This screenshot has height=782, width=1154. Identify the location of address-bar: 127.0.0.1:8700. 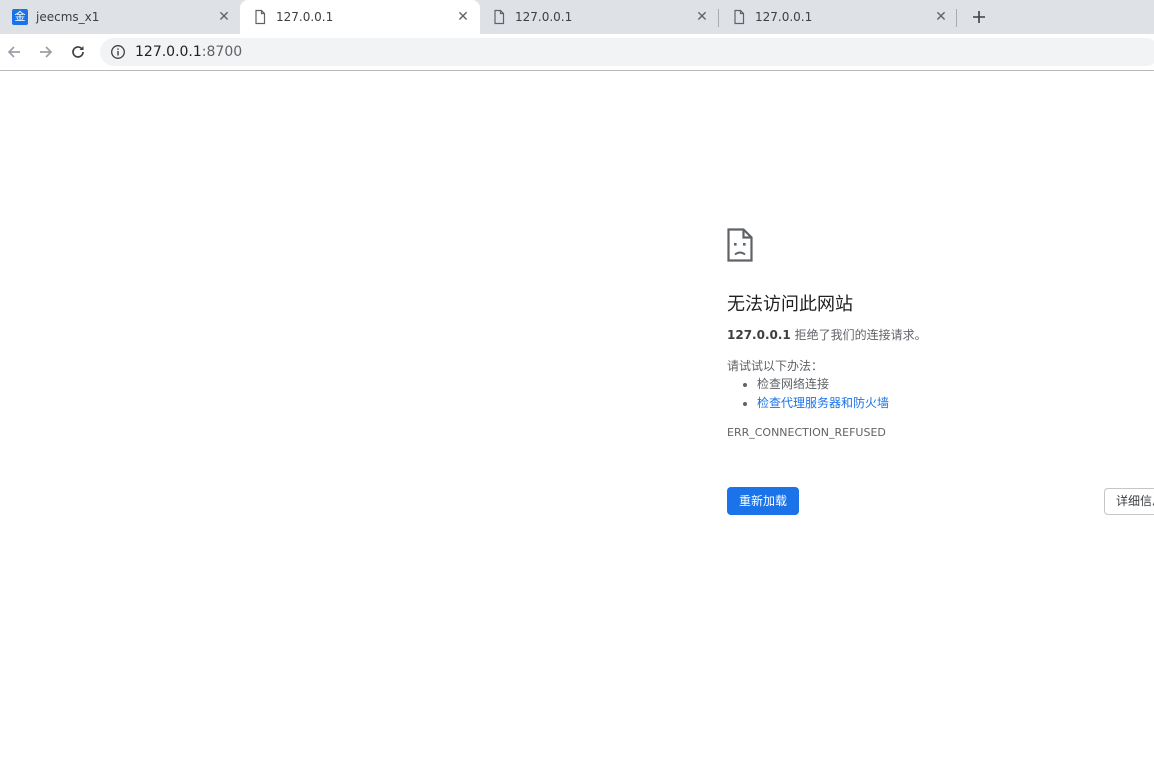
(627, 52).